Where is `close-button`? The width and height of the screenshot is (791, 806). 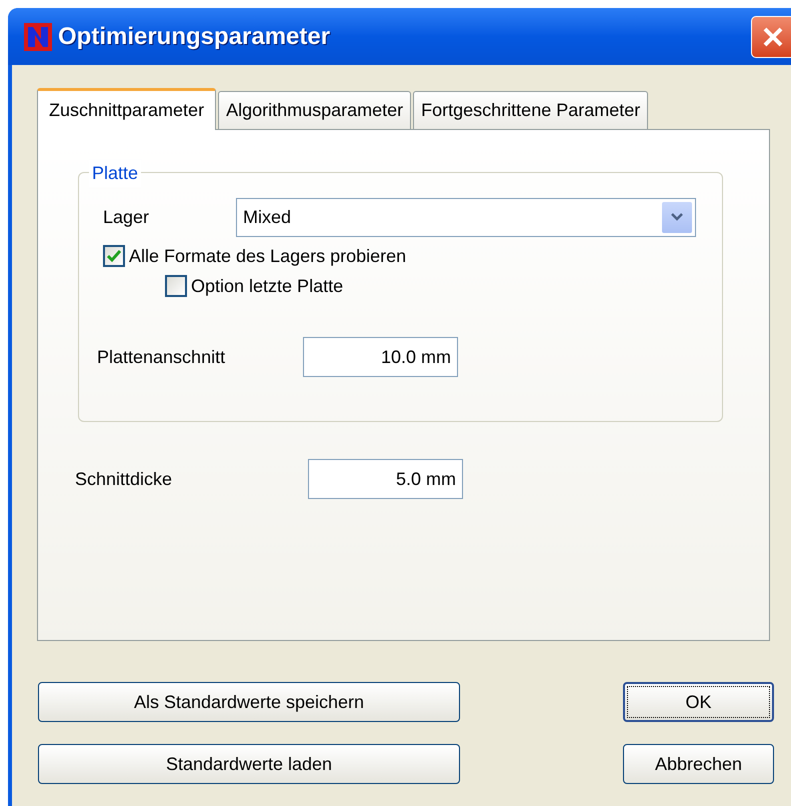 close-button is located at coordinates (771, 37).